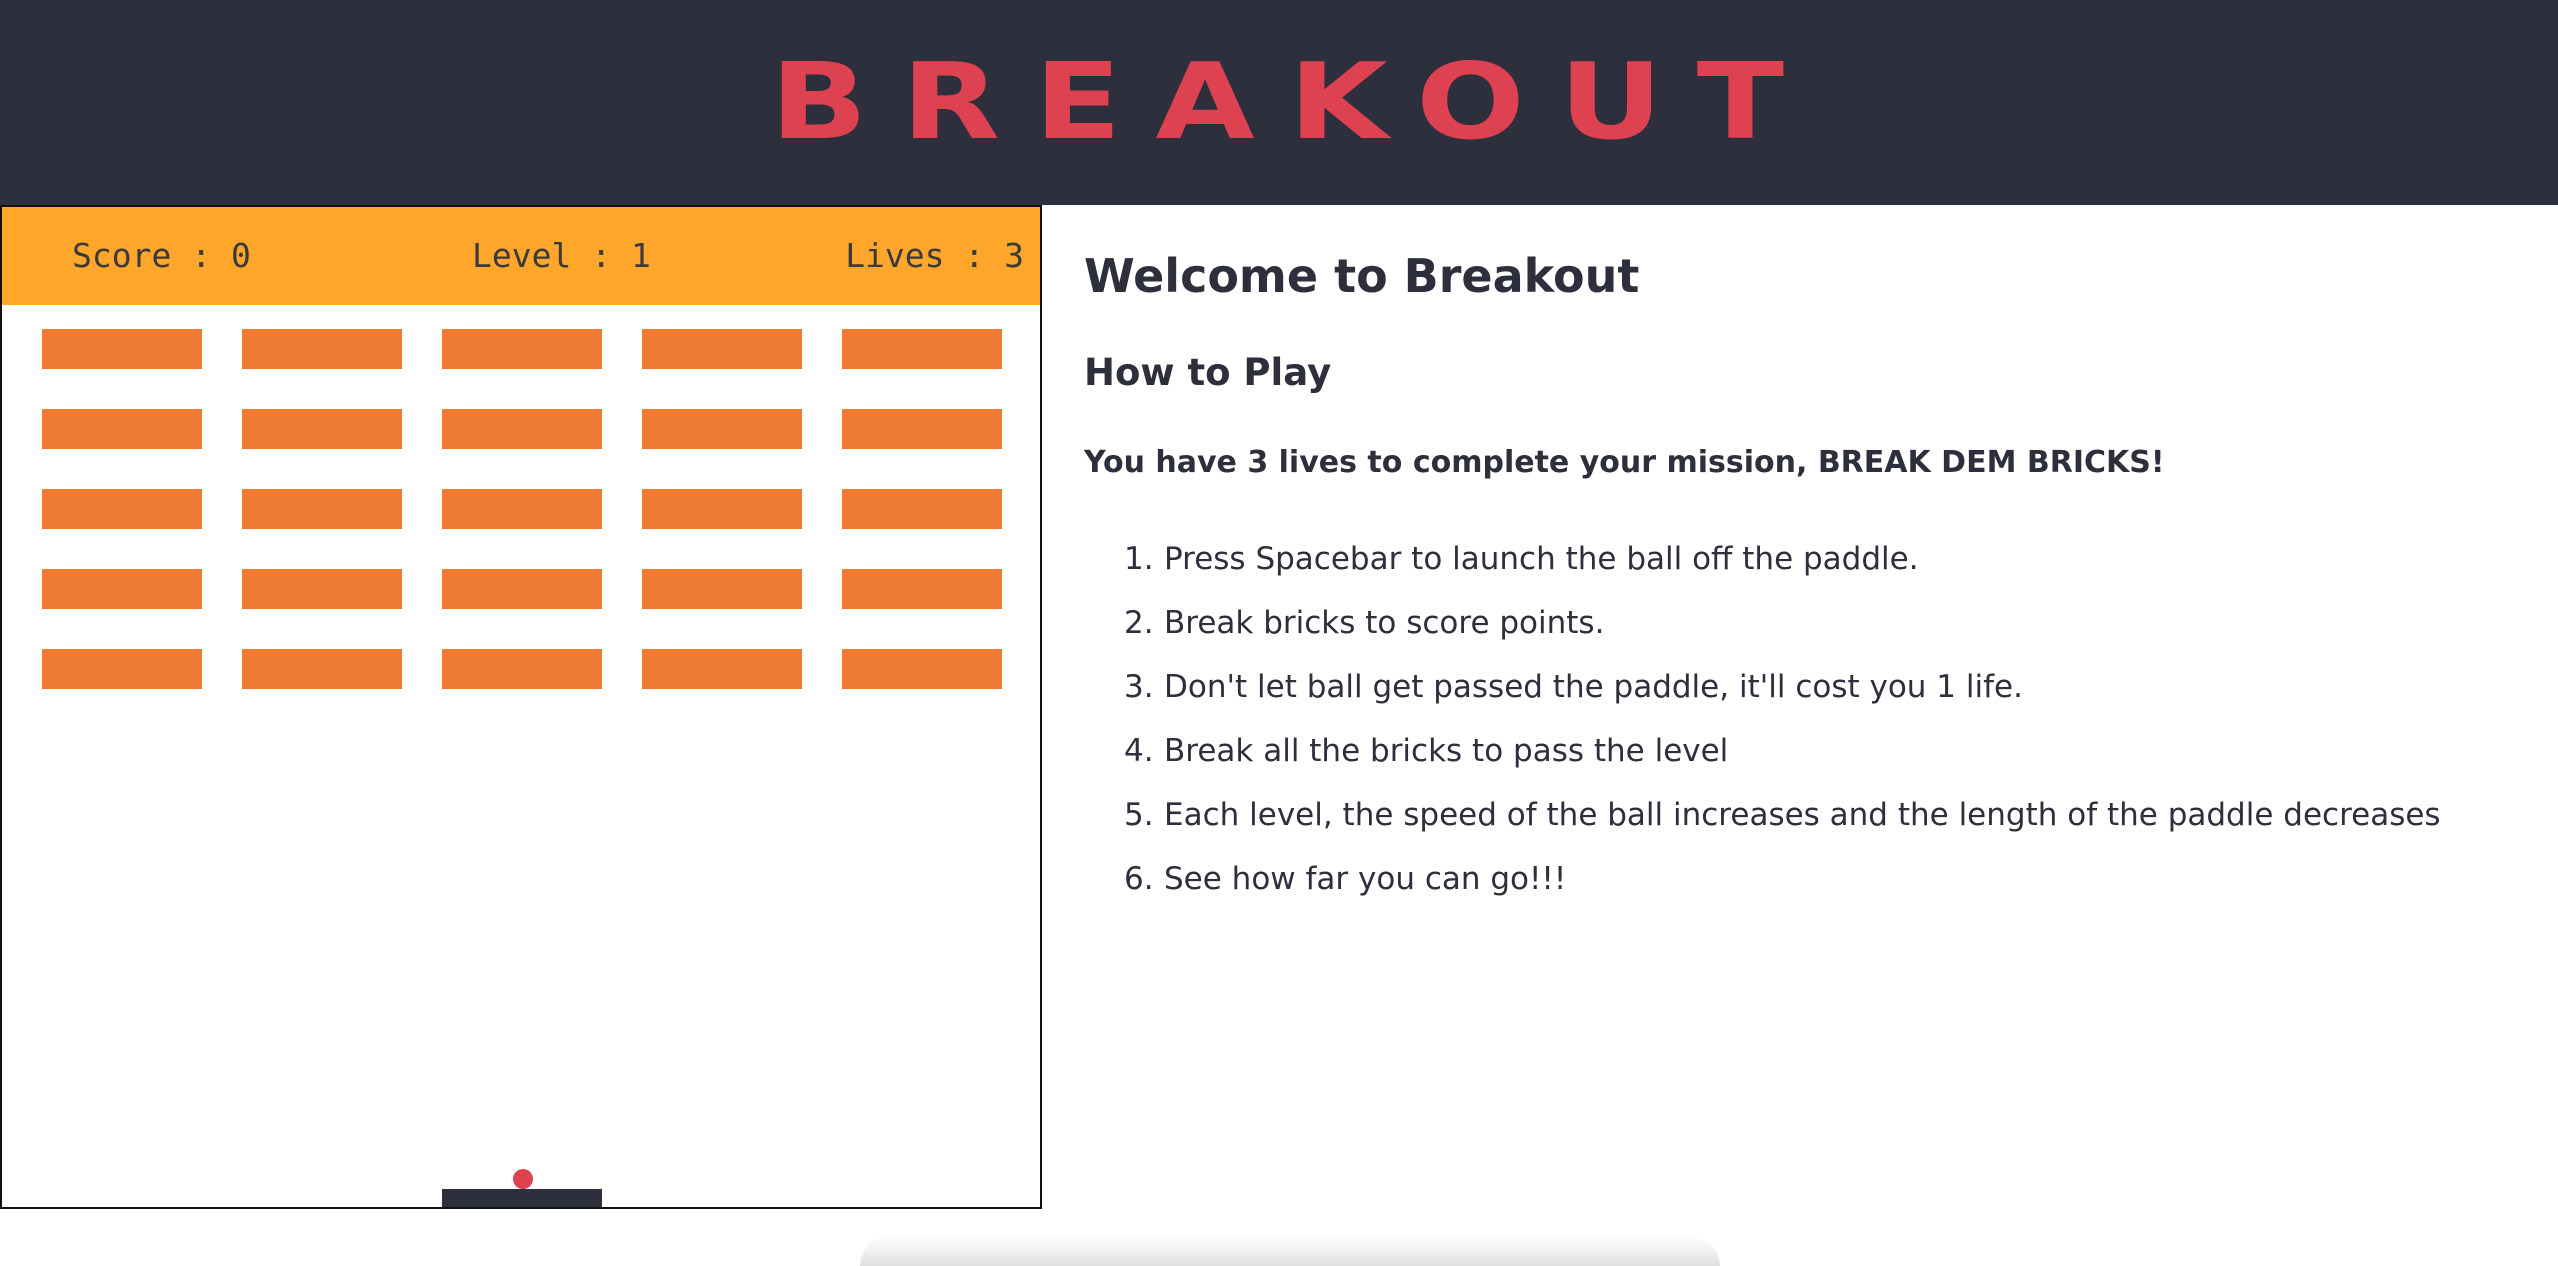  What do you see at coordinates (1762, 623) in the screenshot?
I see `rule-item: 2. Break bricks to score points.` at bounding box center [1762, 623].